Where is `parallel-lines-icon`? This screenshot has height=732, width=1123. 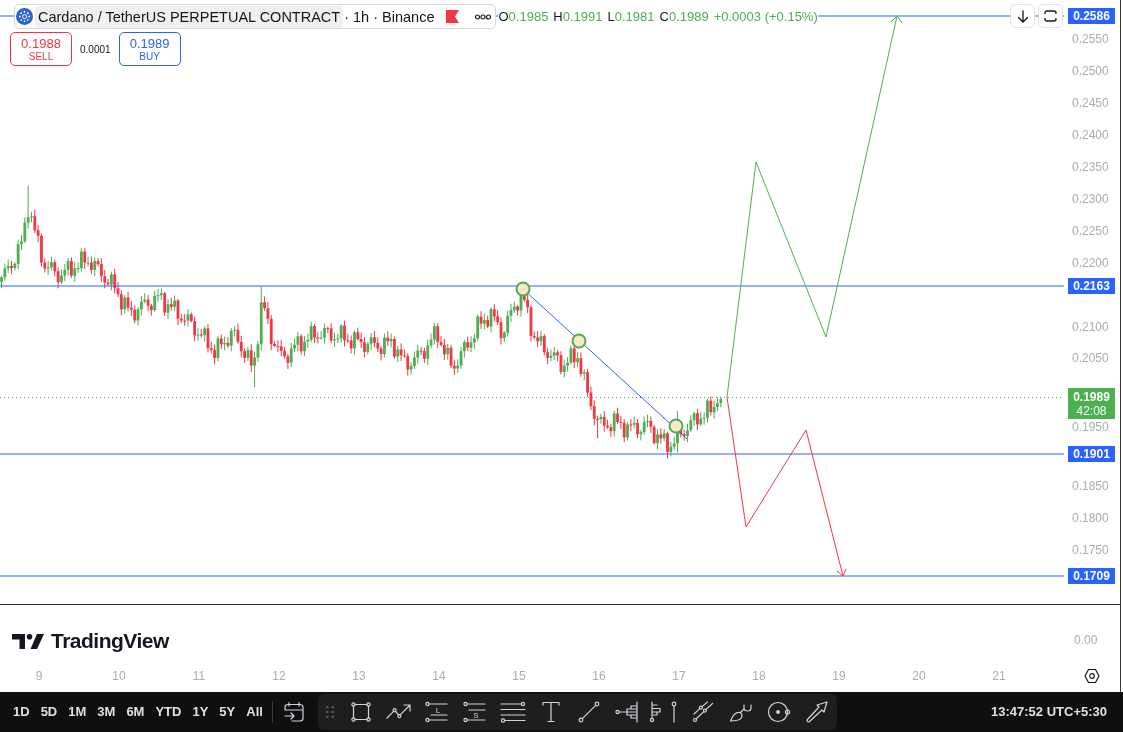 parallel-lines-icon is located at coordinates (702, 712).